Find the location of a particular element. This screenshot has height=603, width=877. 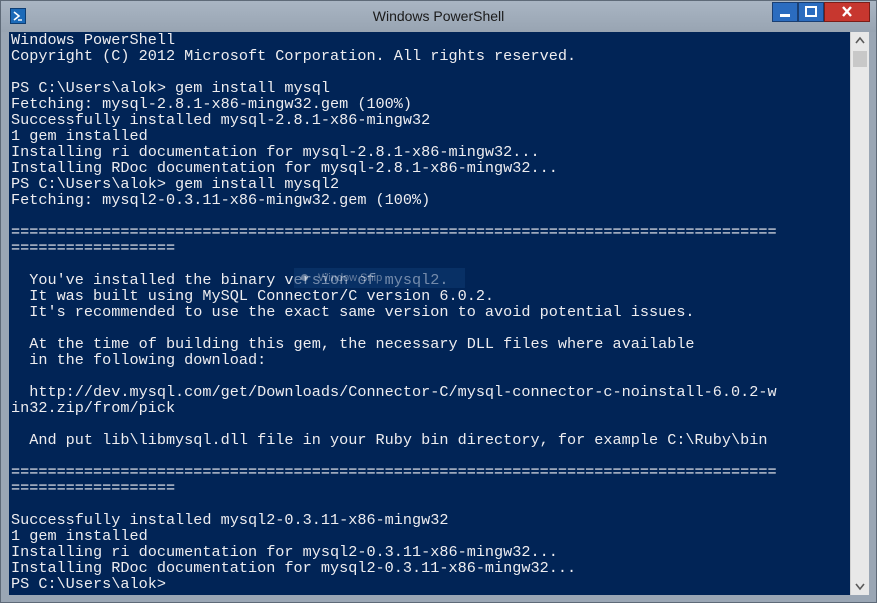

console-line: in32.zip/from/pick is located at coordinates (93, 408).